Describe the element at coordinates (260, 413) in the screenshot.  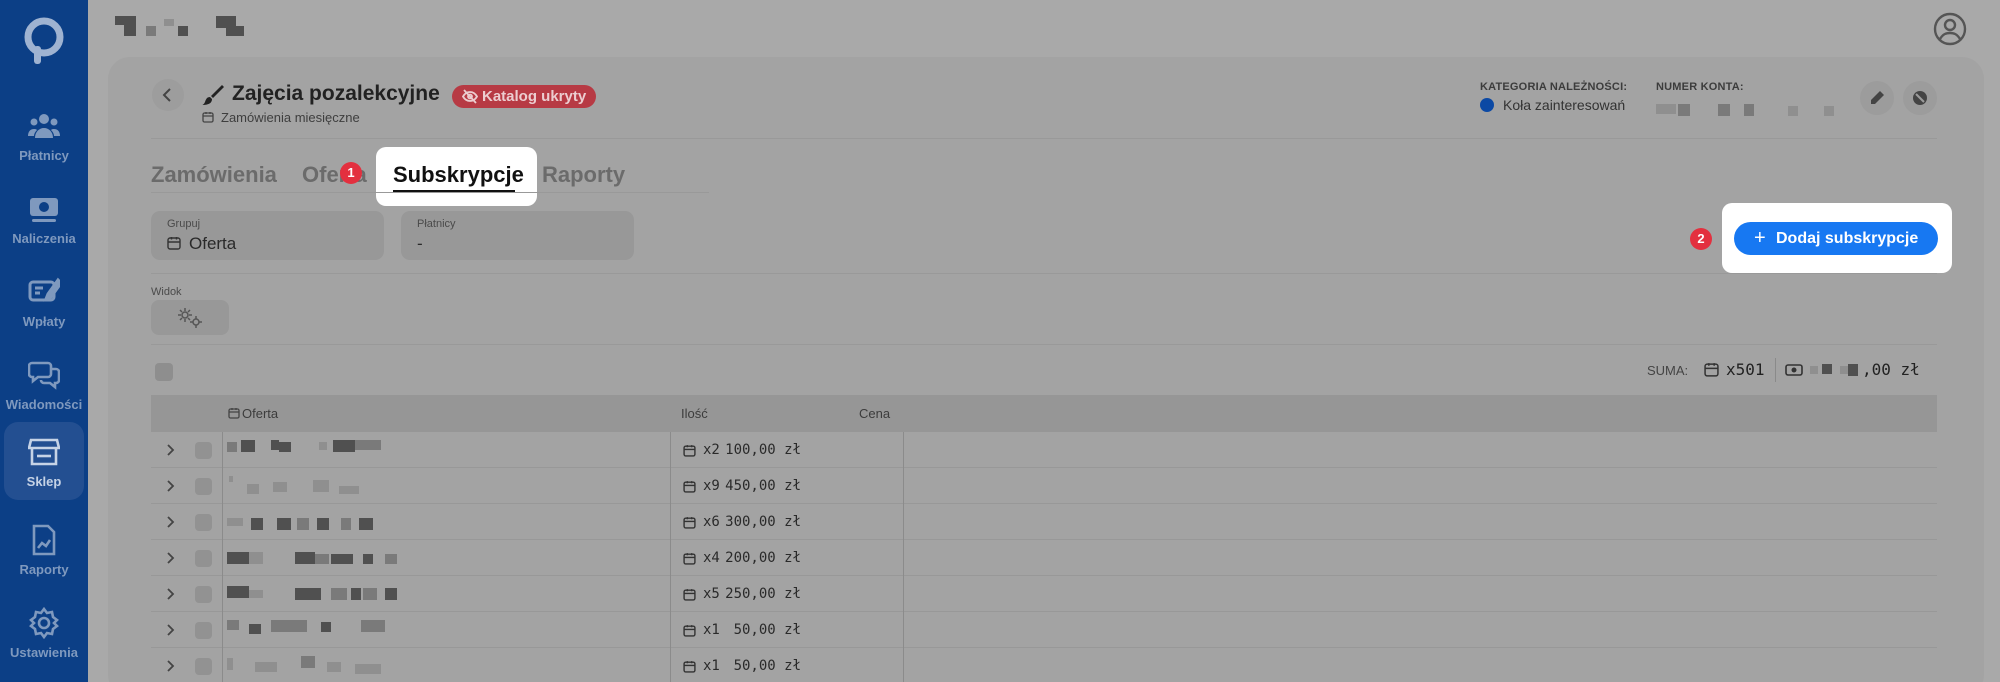
I see `column-offer: Oferta` at that location.